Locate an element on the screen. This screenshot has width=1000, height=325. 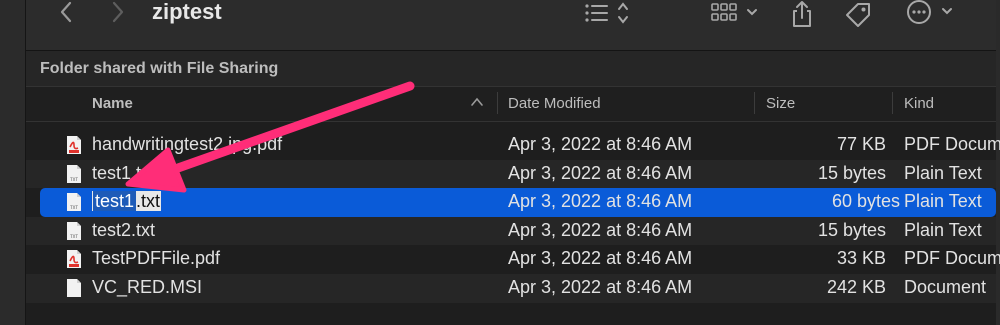
annotation-arrow is located at coordinates (270, 137).